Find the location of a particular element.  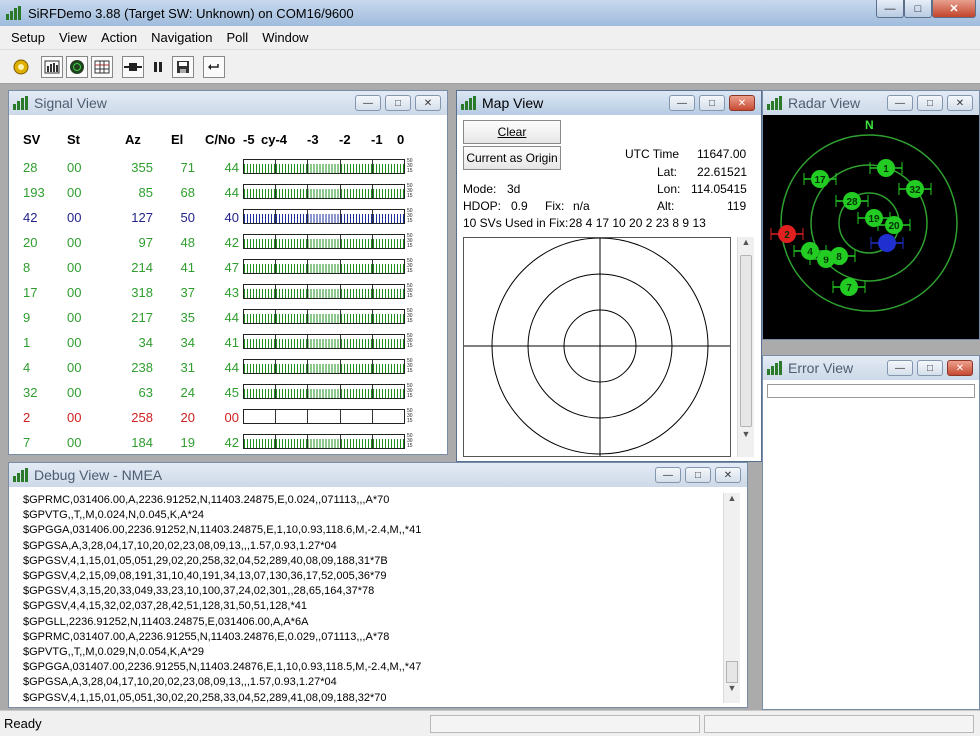

debug-scroll-up-icon: ▲ is located at coordinates (732, 501).